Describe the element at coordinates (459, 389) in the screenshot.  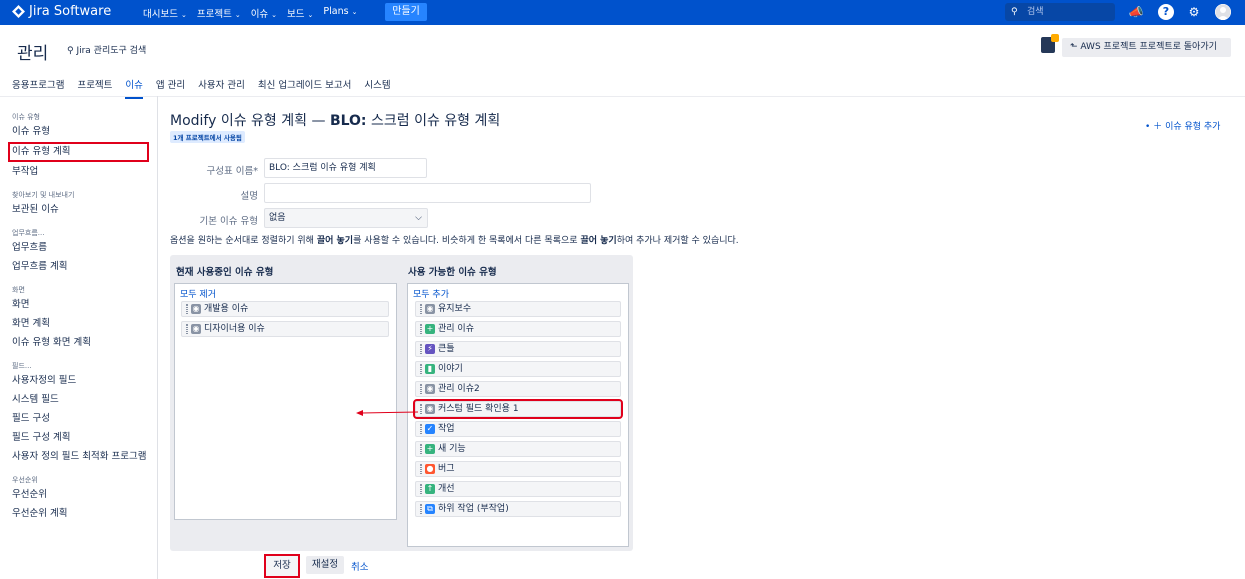
I see `issue-type-label: 관리 이슈2` at that location.